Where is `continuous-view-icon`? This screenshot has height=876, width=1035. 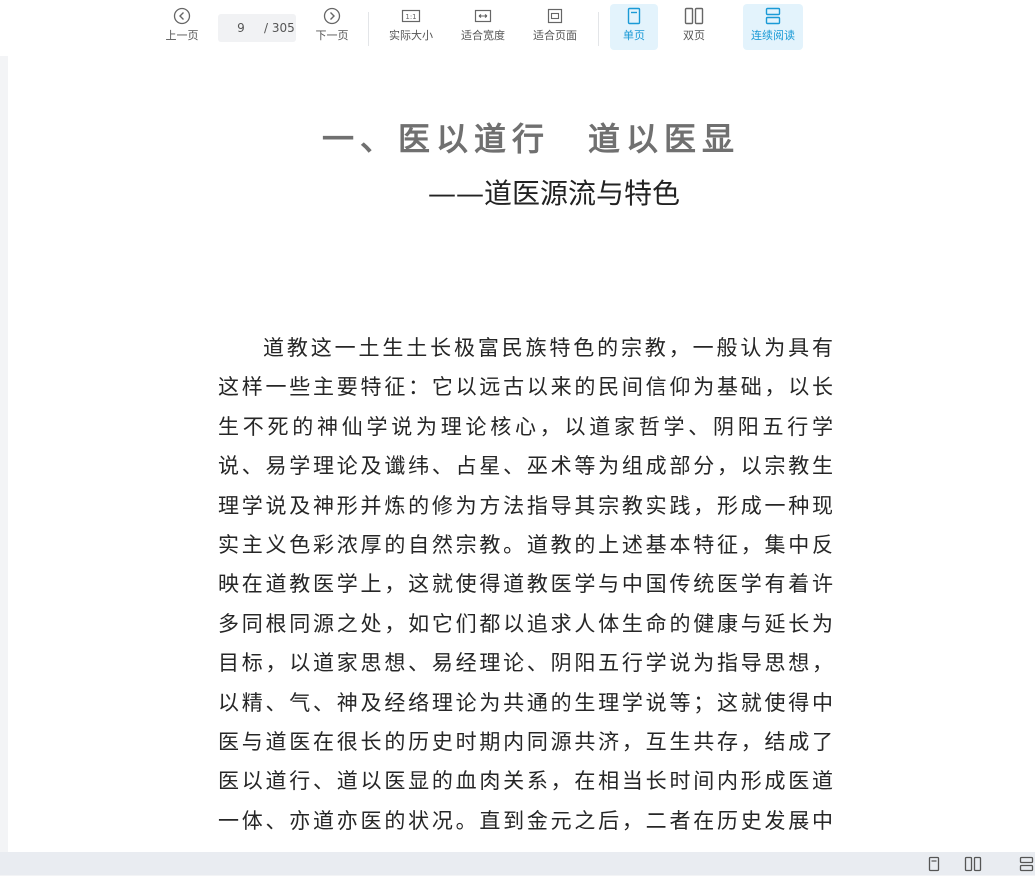 continuous-view-icon is located at coordinates (1026, 866).